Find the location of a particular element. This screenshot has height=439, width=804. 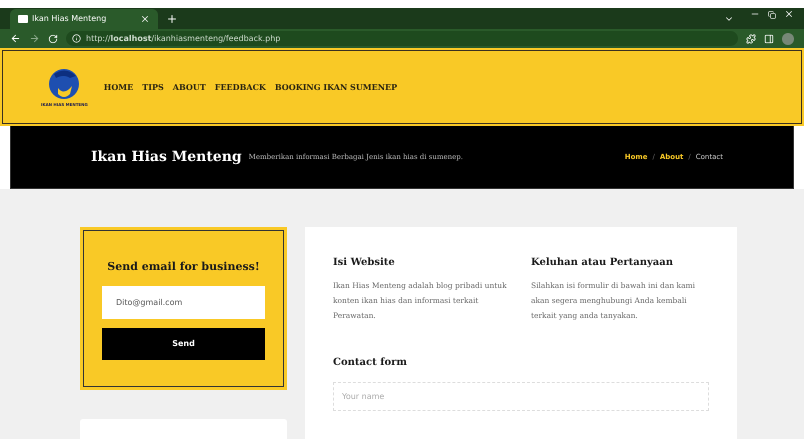

email-input: Dito@gmail.com is located at coordinates (183, 302).